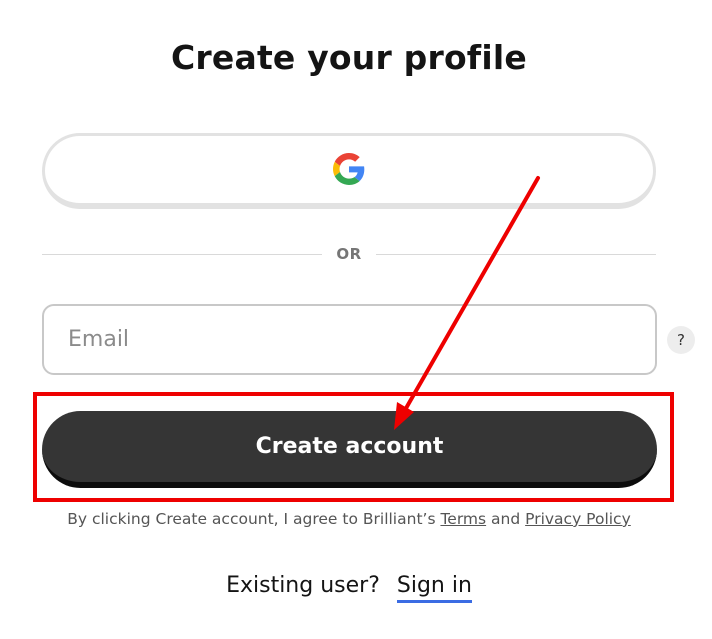 Image resolution: width=712 pixels, height=639 pixels. Describe the element at coordinates (434, 588) in the screenshot. I see `sign-in-link: Sign in` at that location.